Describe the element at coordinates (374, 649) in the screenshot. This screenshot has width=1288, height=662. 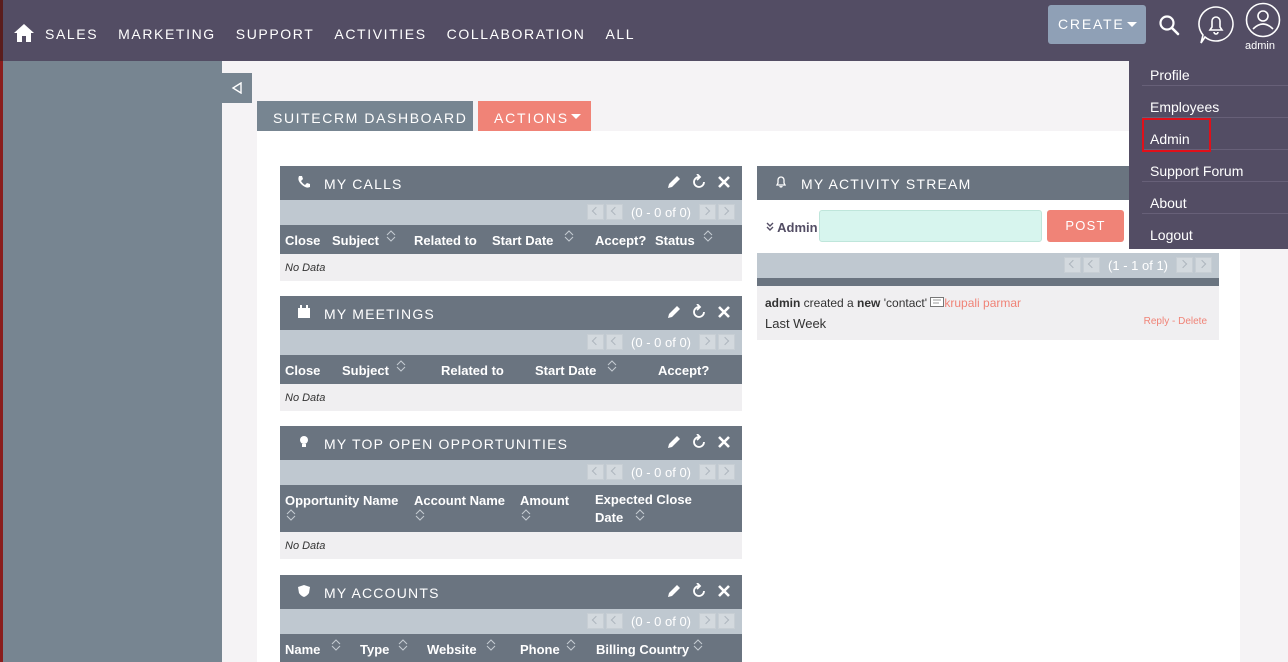
I see `col-type: Type` at that location.